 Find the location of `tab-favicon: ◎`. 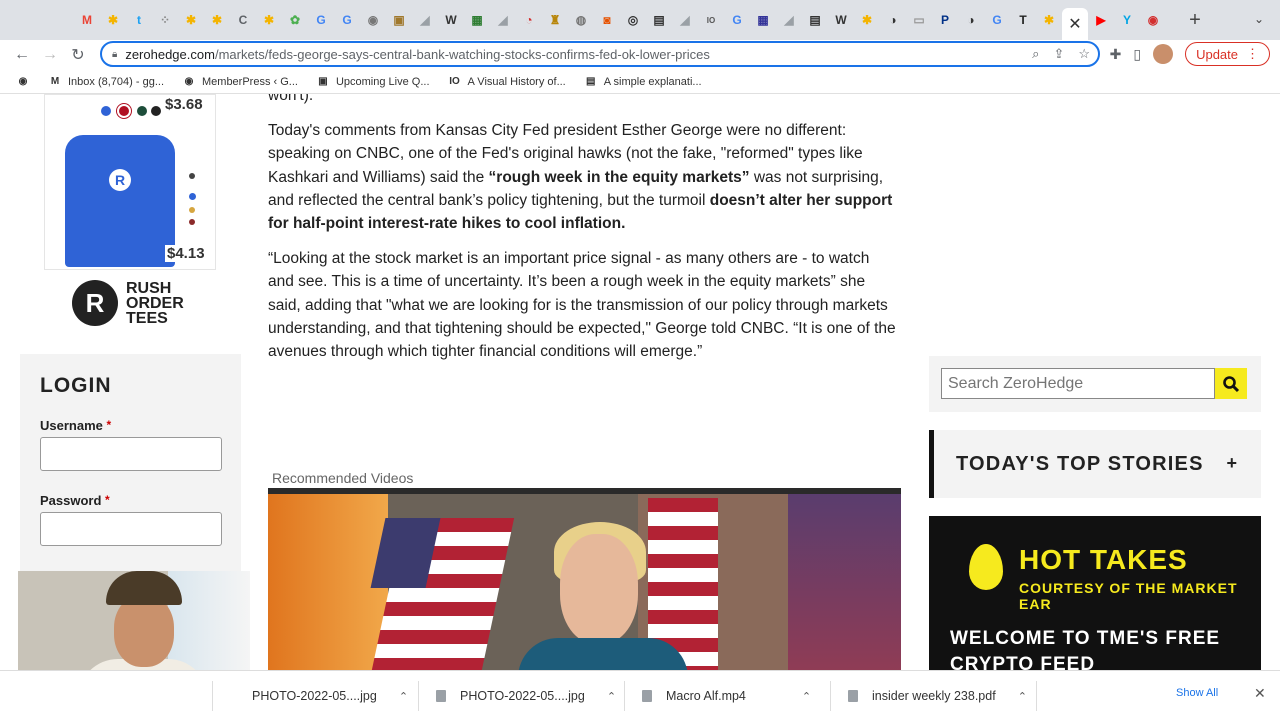

tab-favicon: ◎ is located at coordinates (633, 20).